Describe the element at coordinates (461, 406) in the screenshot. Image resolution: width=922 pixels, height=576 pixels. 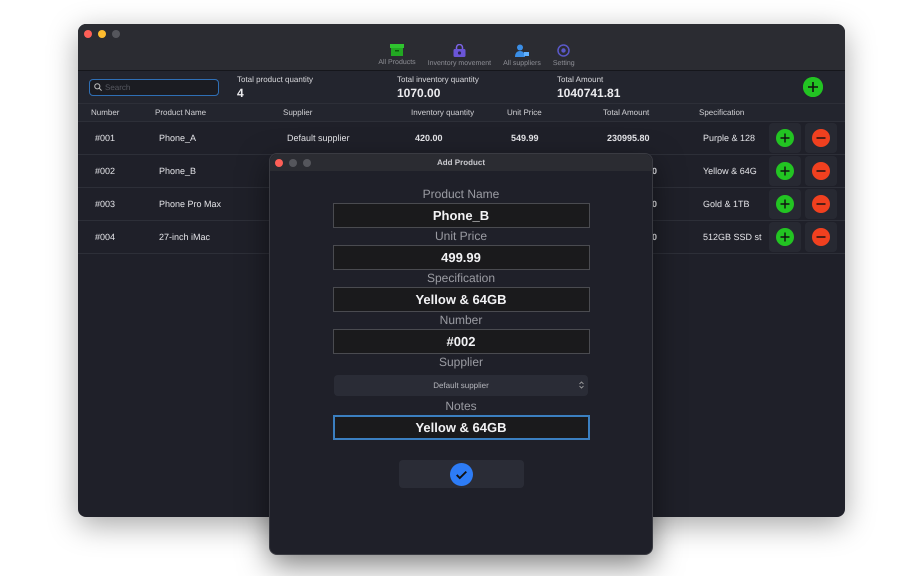
I see `field-label: Notes` at that location.